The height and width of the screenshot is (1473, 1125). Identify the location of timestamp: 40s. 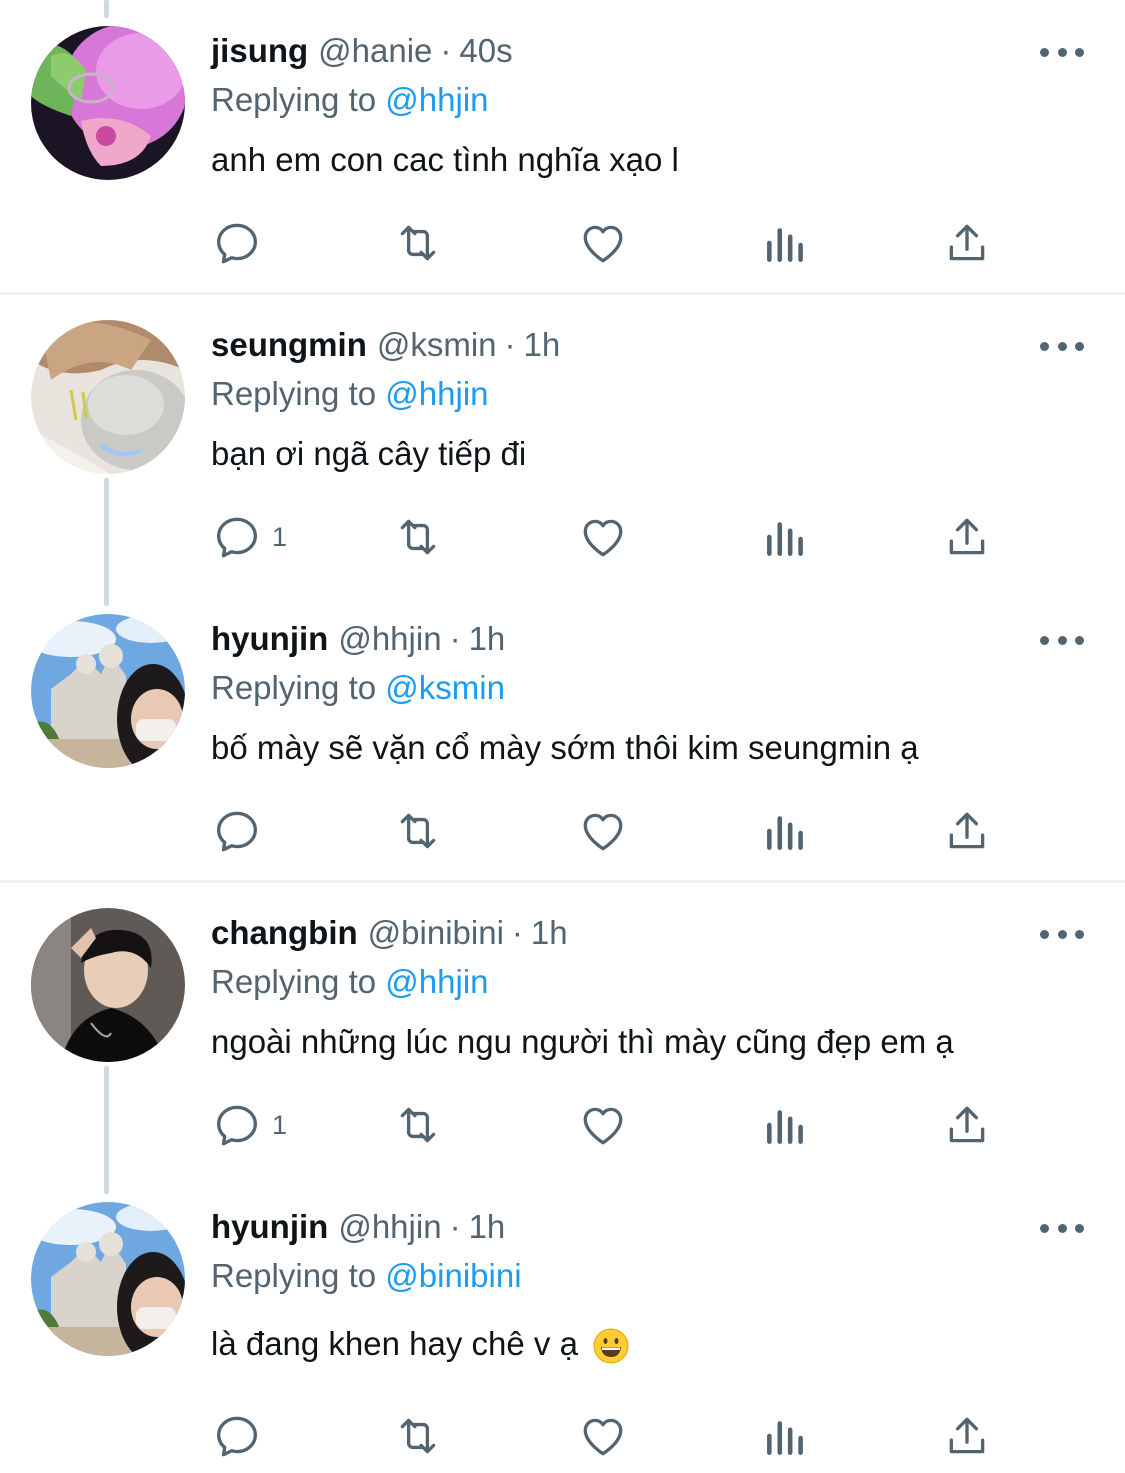
(485, 51).